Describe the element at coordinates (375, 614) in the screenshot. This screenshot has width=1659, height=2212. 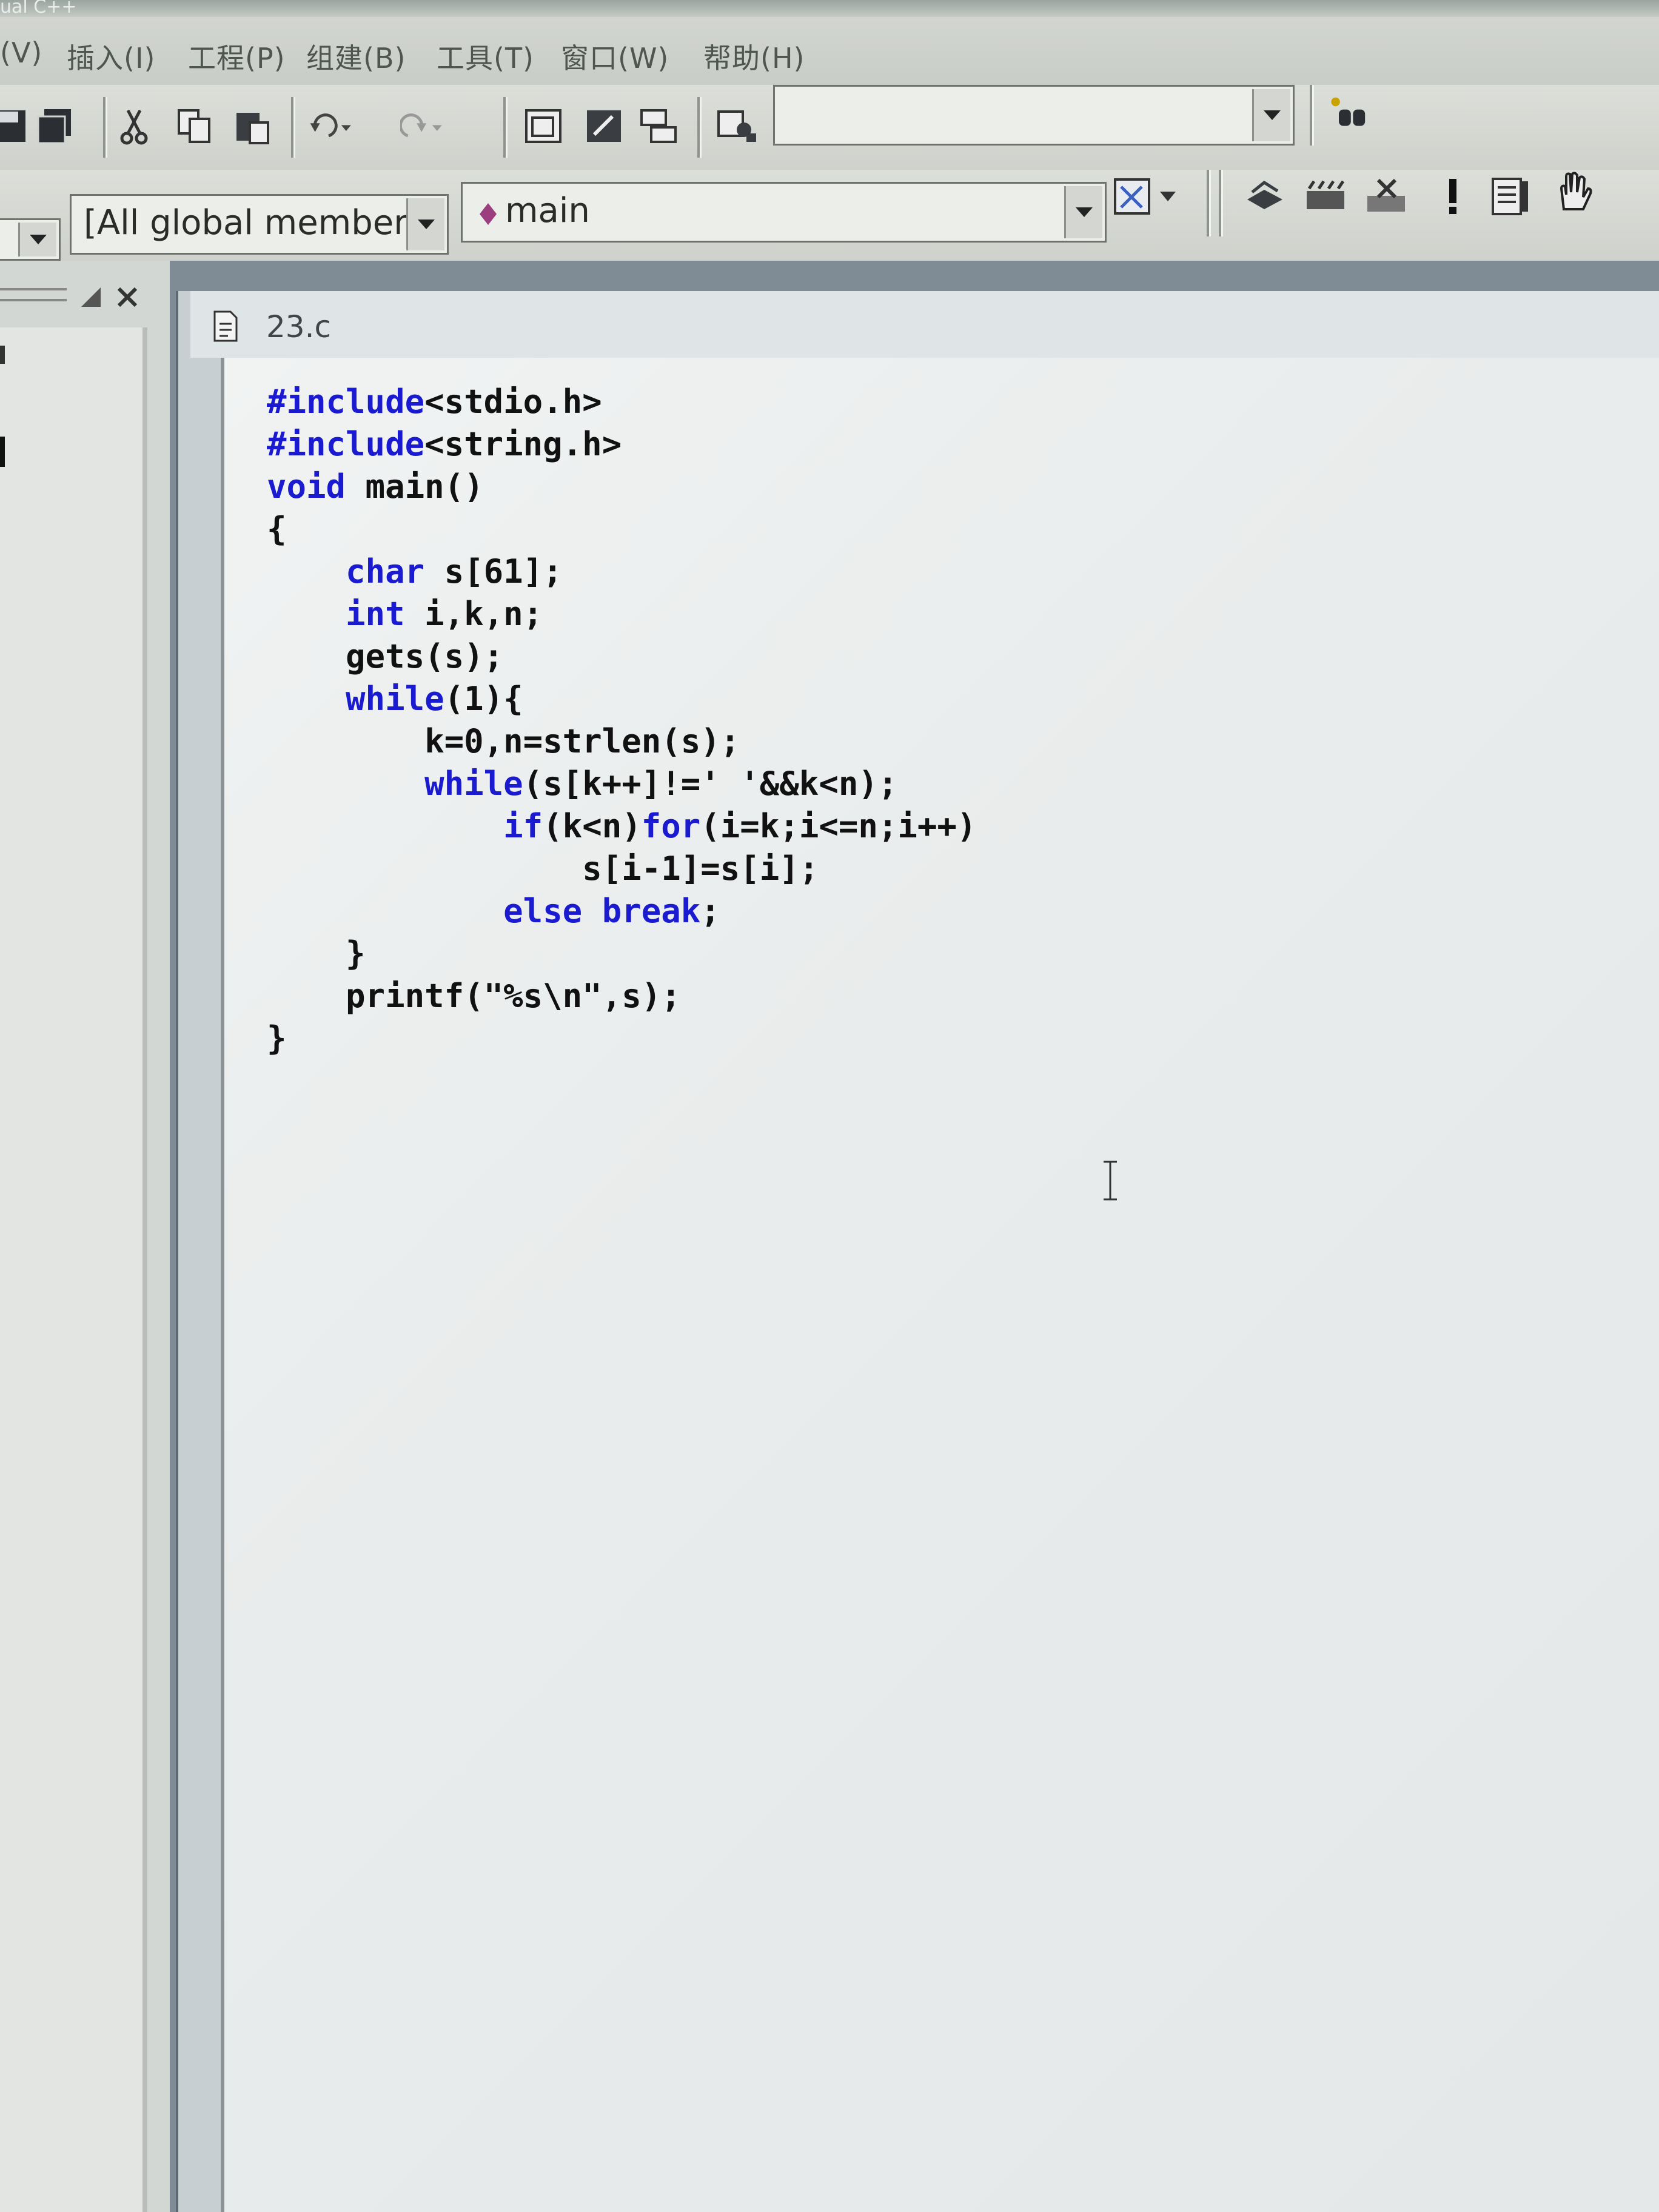
I see `code-keyword: int` at that location.